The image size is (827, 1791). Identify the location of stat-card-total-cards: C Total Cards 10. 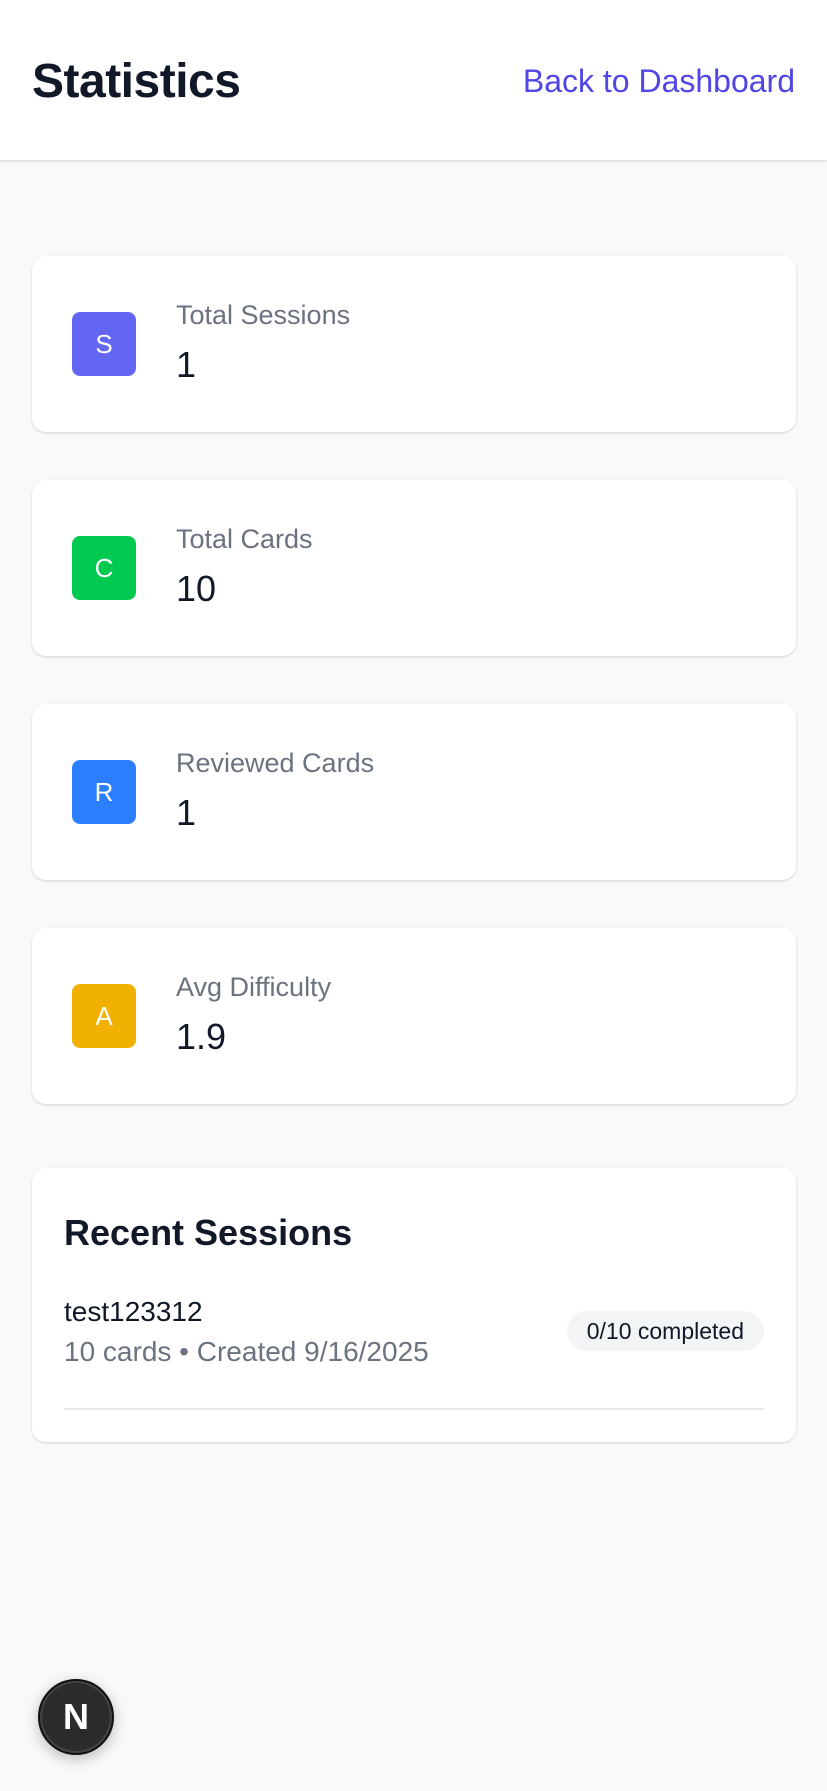
(414, 568).